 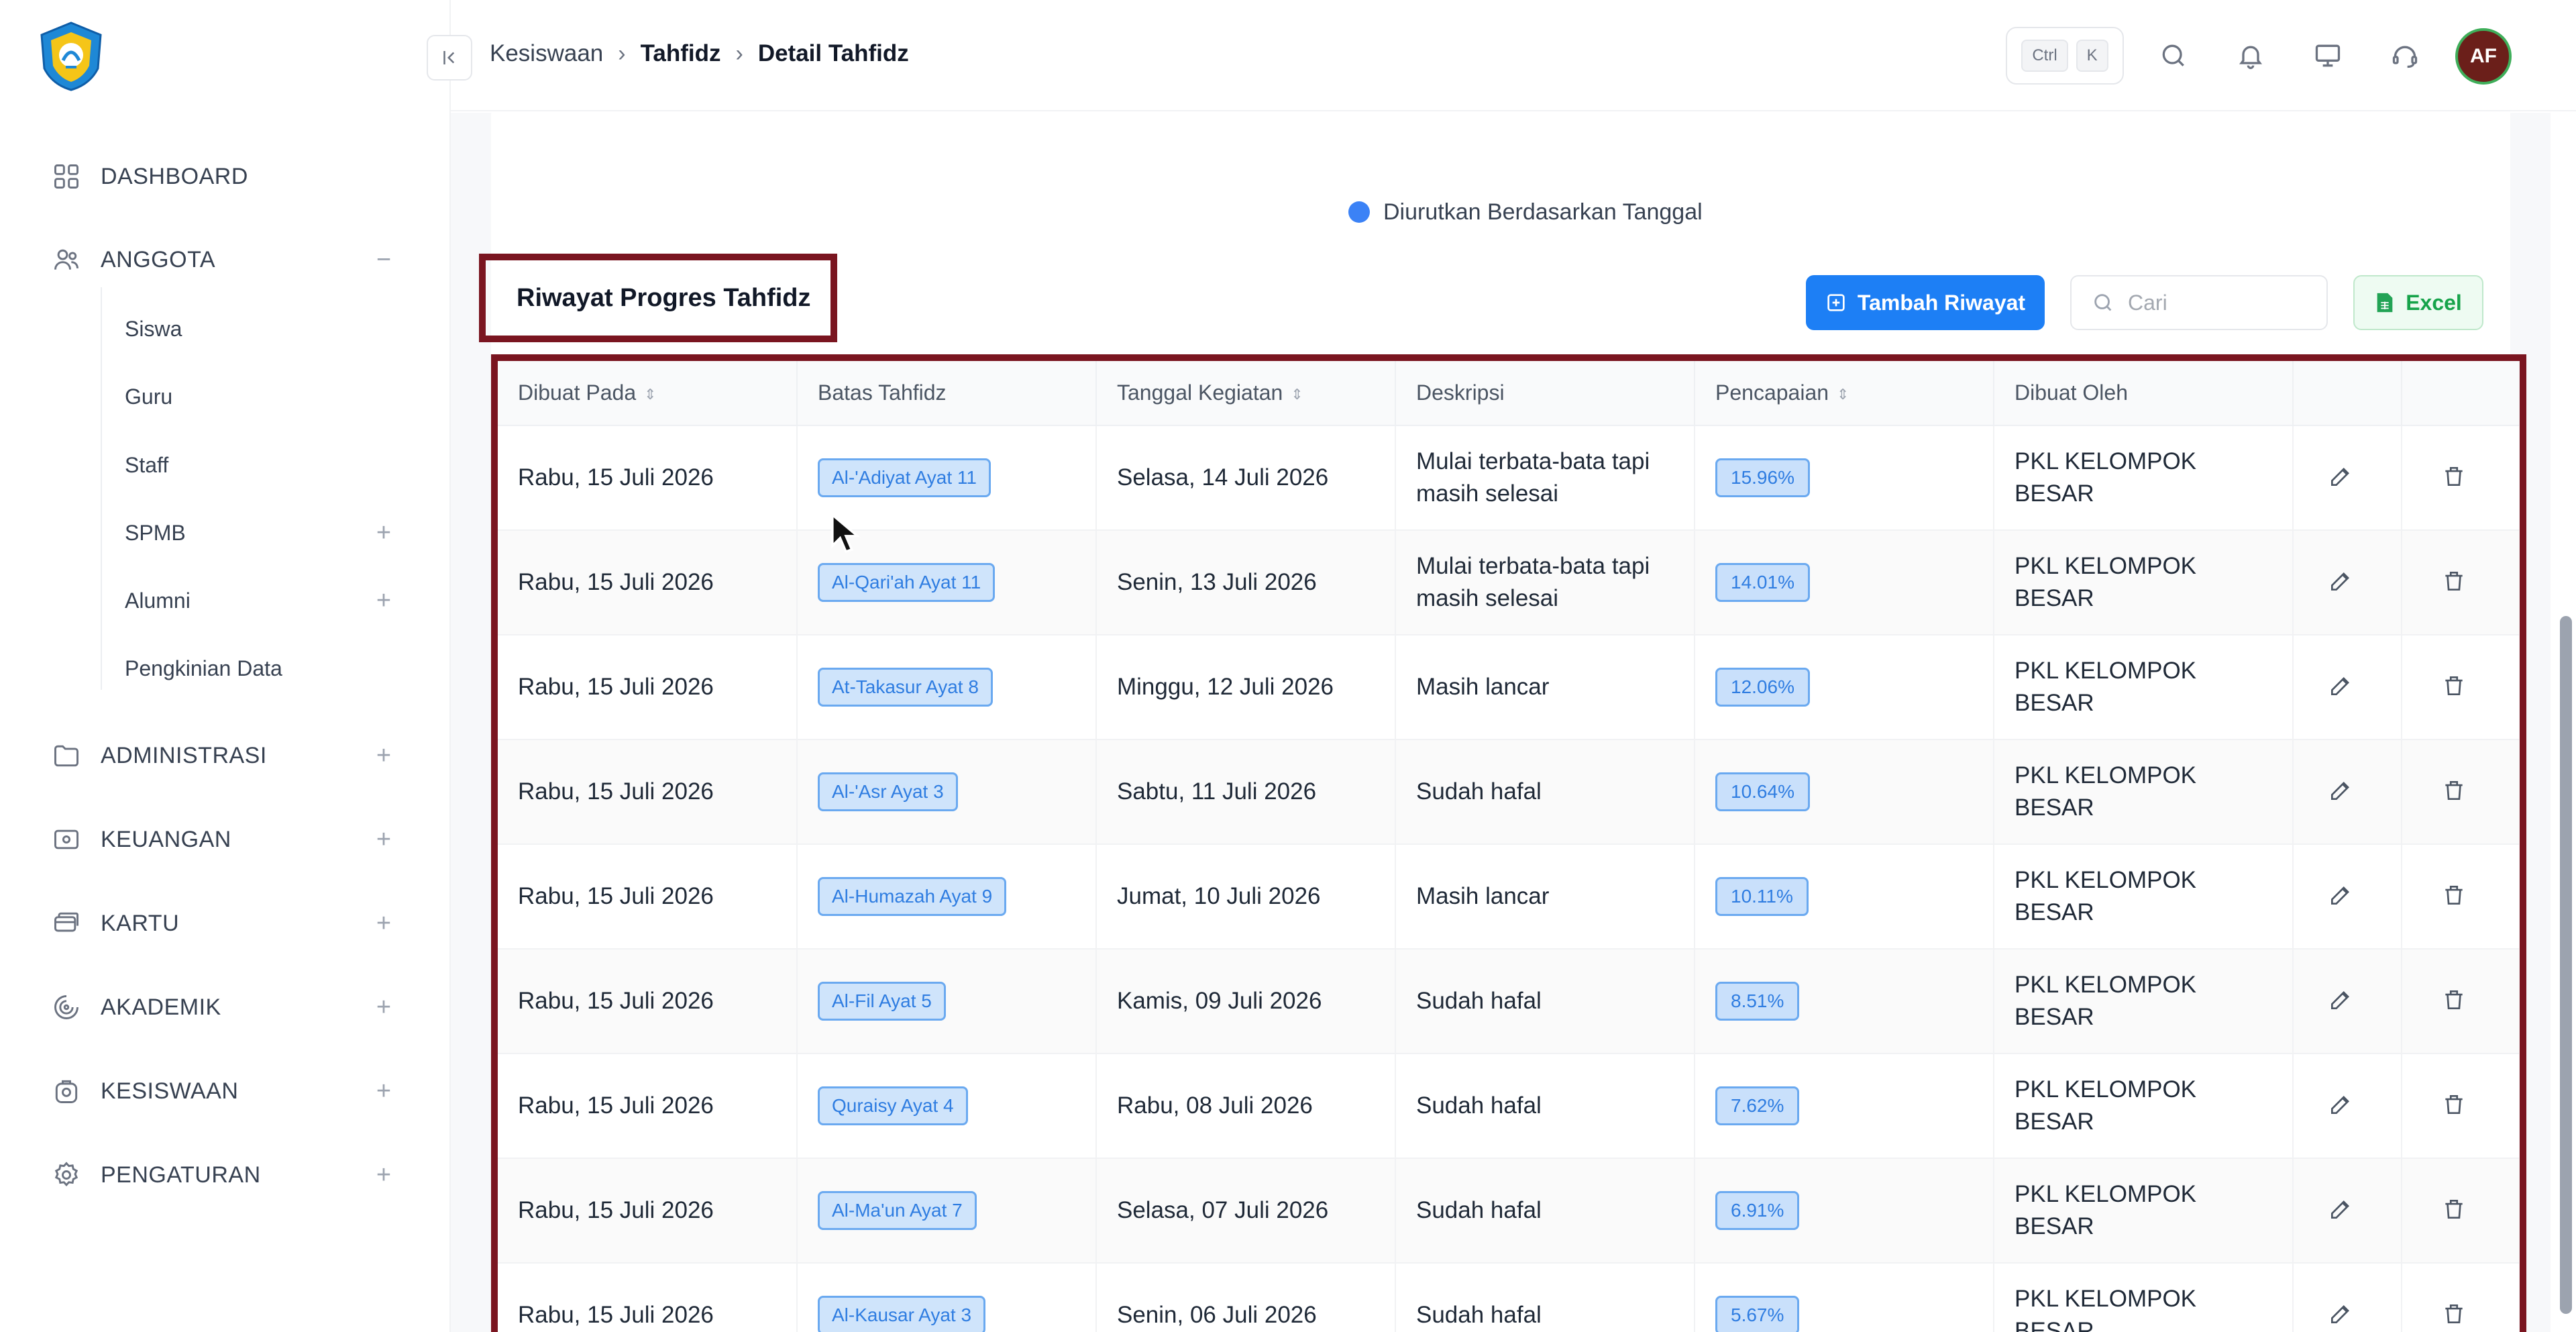 I want to click on sidebar-item-pengaturan: PENGATURAN +, so click(x=222, y=1174).